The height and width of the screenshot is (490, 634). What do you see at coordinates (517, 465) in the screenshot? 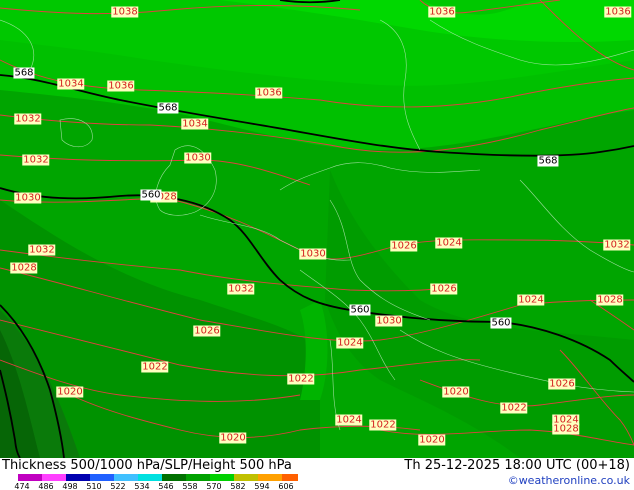
I see `valid-time: Th 25-12-2025 18:00 UTC (00+18)` at bounding box center [517, 465].